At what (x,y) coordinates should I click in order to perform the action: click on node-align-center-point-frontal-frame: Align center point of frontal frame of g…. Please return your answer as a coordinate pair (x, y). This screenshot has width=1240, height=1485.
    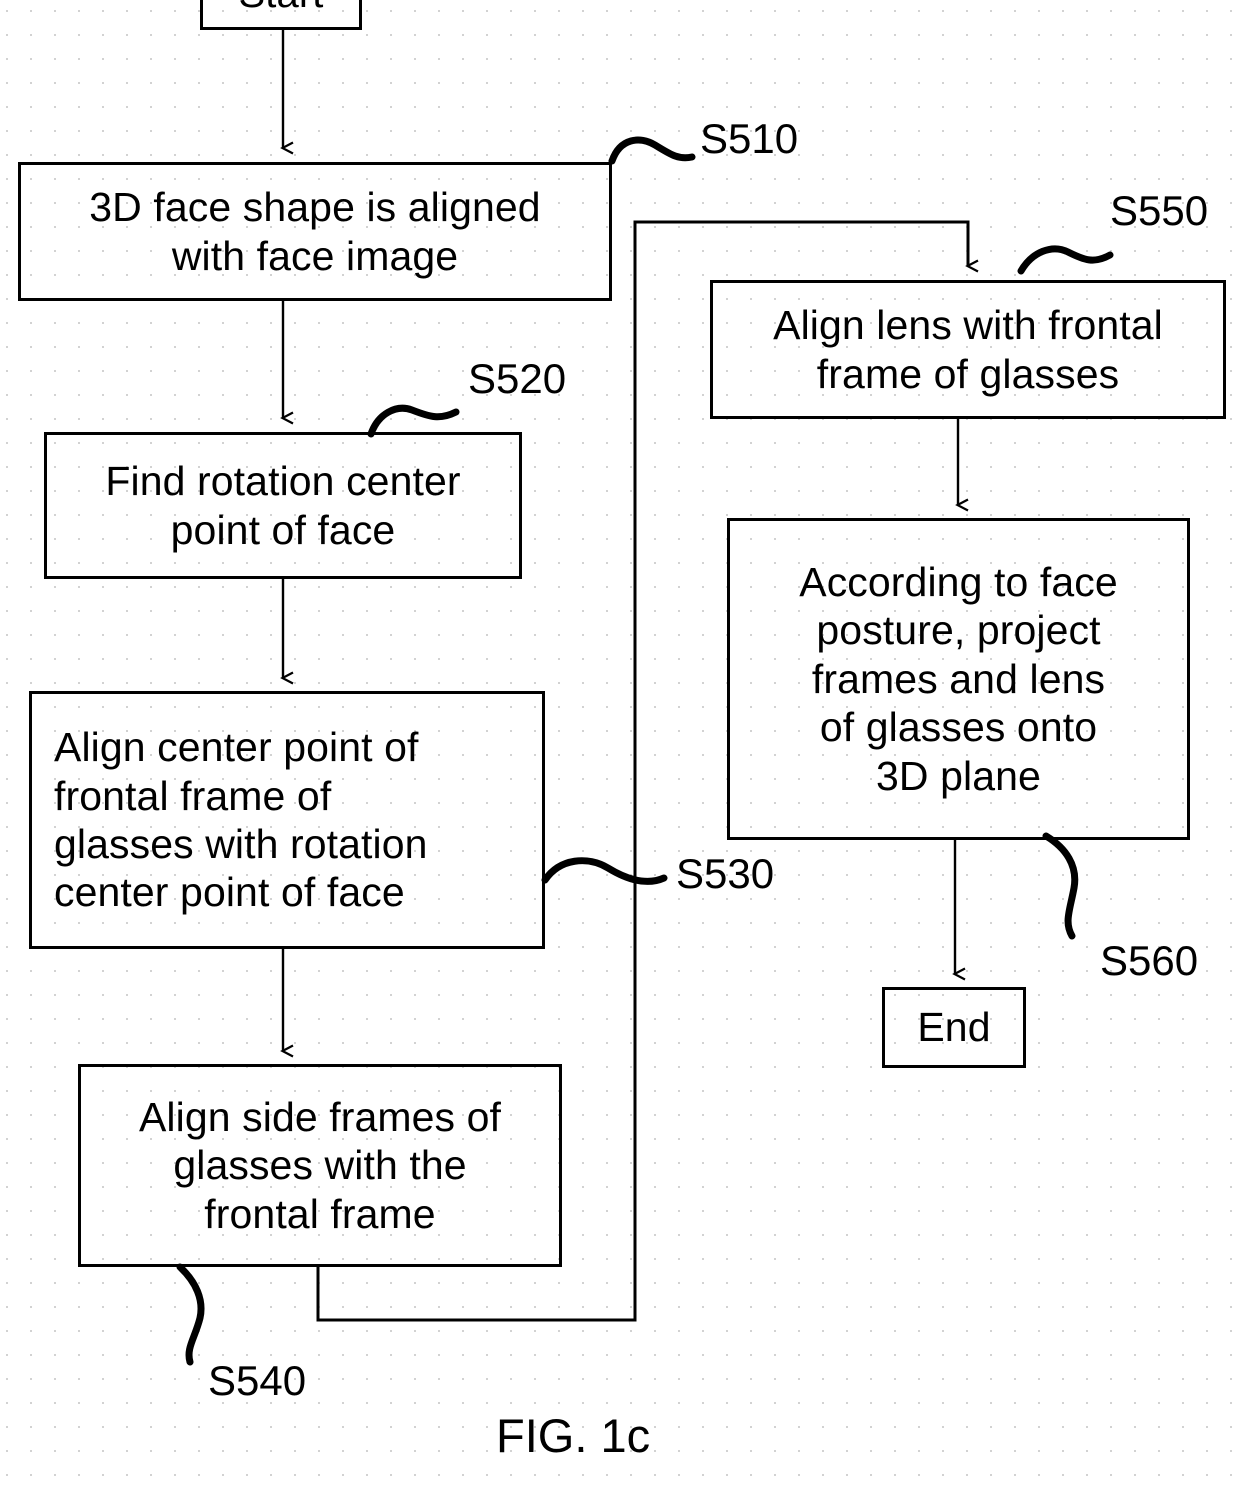
    Looking at the image, I should click on (287, 820).